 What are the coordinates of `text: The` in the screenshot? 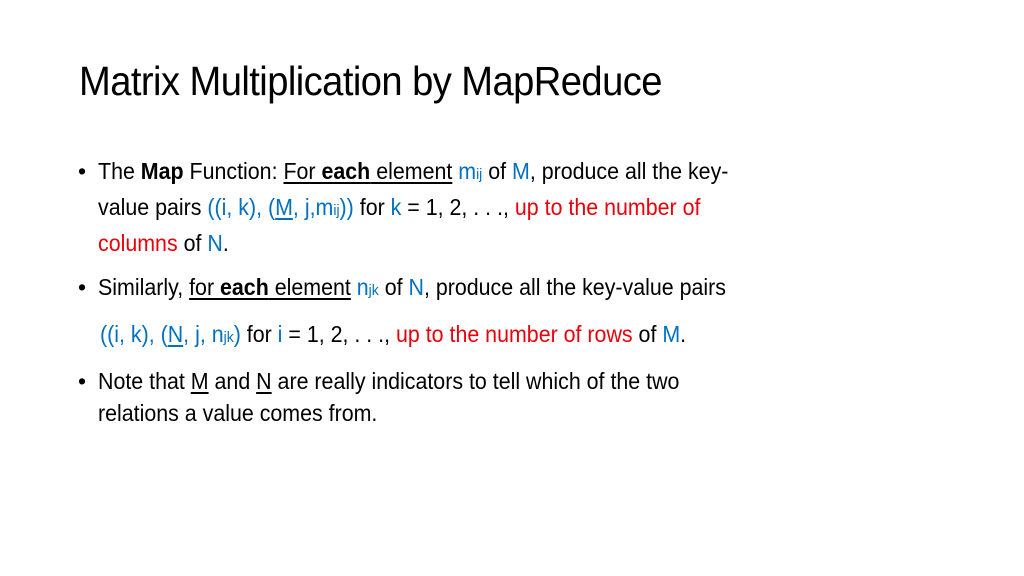 It's located at (119, 171).